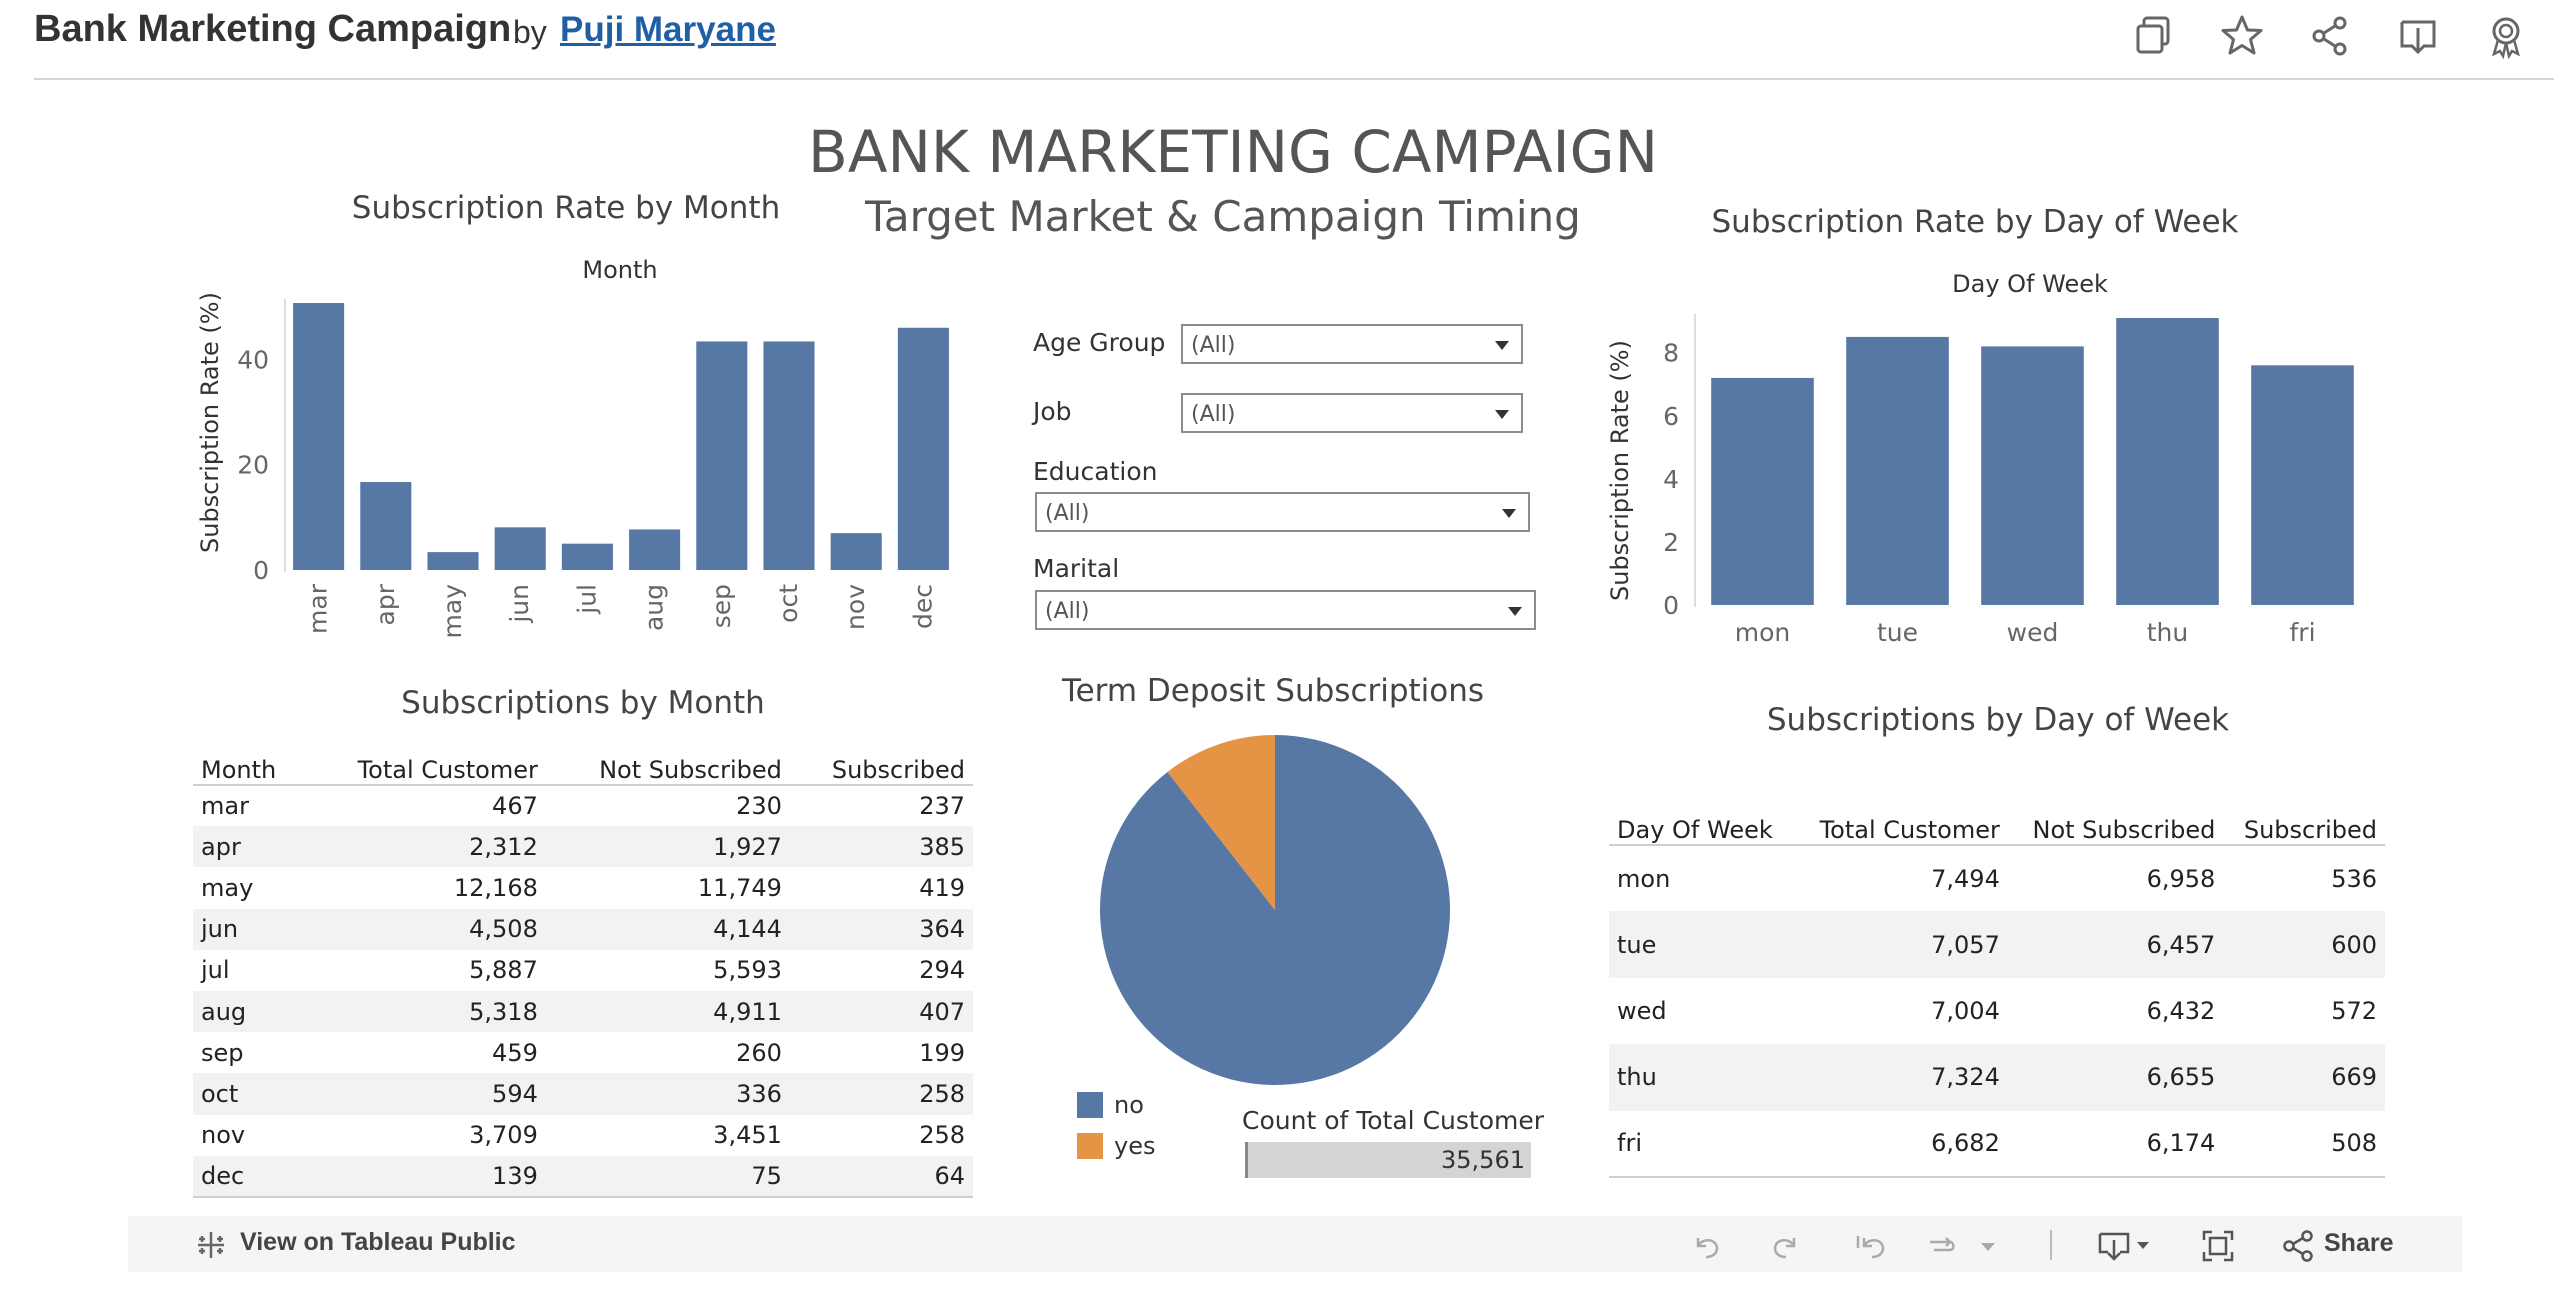 Image resolution: width=2574 pixels, height=1314 pixels. What do you see at coordinates (386, 526) in the screenshot?
I see `bar-apr` at bounding box center [386, 526].